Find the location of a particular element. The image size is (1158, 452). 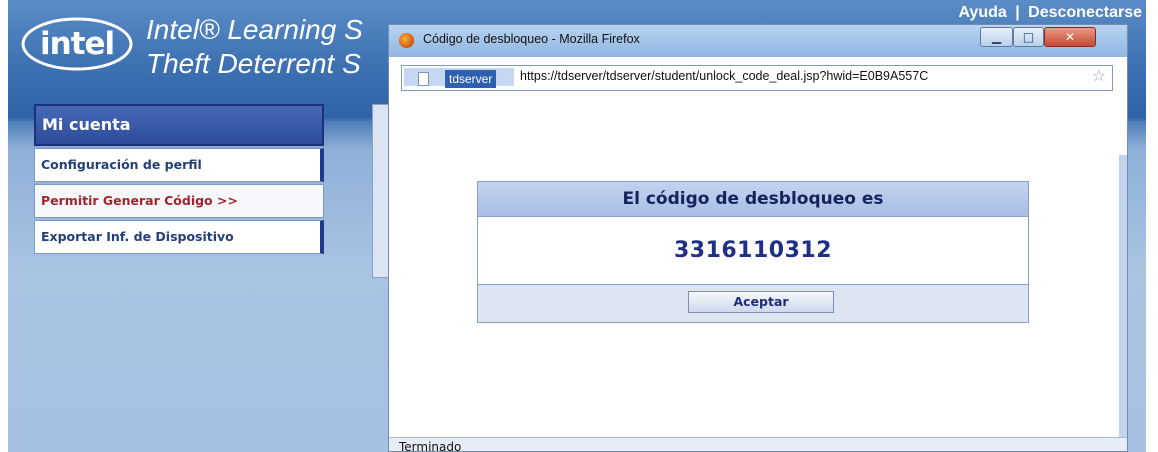

app-title-line2: Theft Deterrent S is located at coordinates (253, 63).